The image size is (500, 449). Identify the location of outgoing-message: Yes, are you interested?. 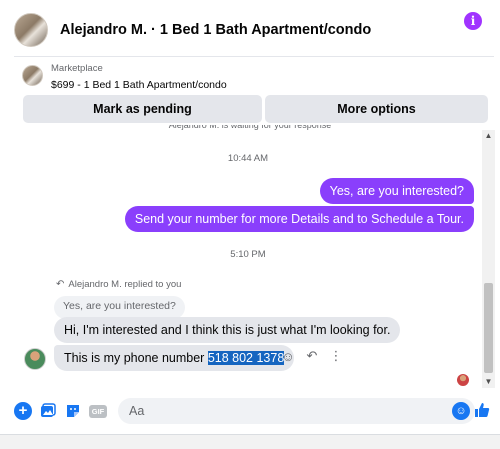
(396, 191).